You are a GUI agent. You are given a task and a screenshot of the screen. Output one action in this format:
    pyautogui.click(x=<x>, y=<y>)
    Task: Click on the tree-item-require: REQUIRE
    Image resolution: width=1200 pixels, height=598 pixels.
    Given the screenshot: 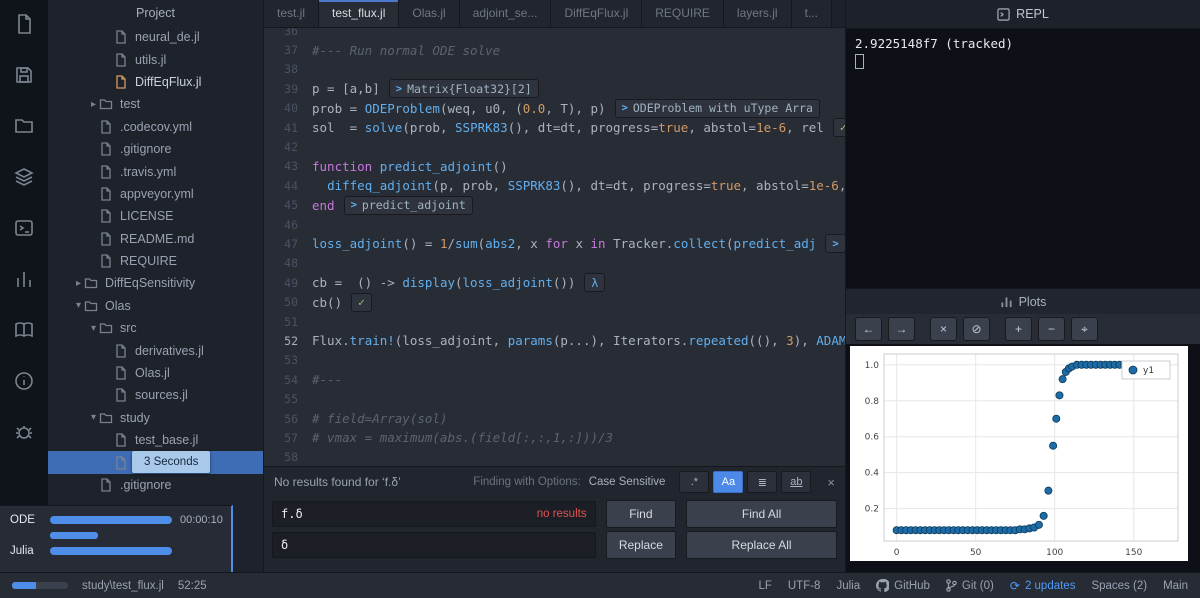 What is the action you would take?
    pyautogui.click(x=155, y=261)
    